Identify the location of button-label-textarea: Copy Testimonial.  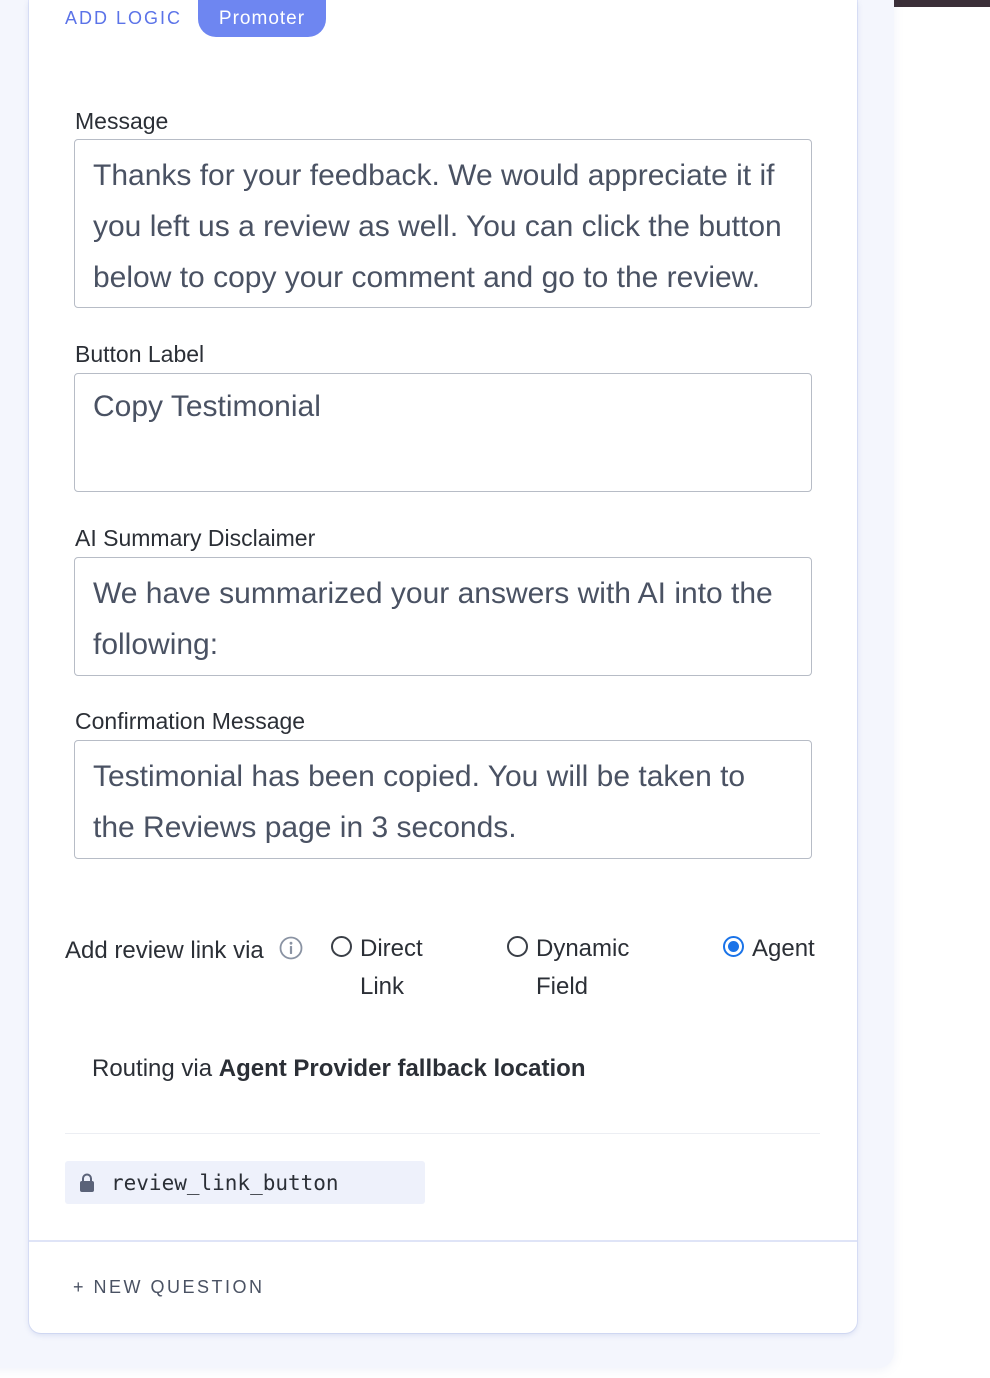
(443, 432).